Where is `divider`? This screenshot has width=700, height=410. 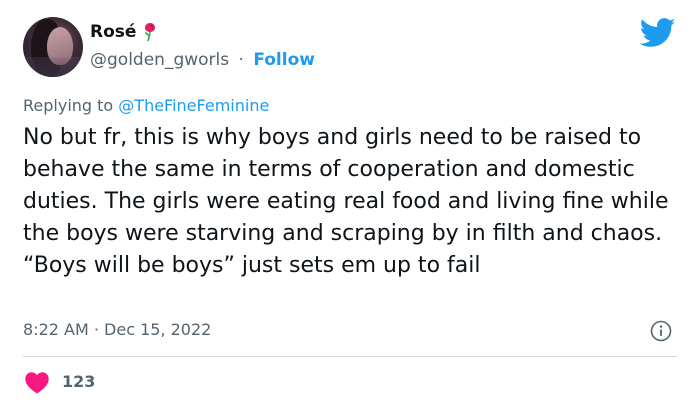 divider is located at coordinates (350, 356).